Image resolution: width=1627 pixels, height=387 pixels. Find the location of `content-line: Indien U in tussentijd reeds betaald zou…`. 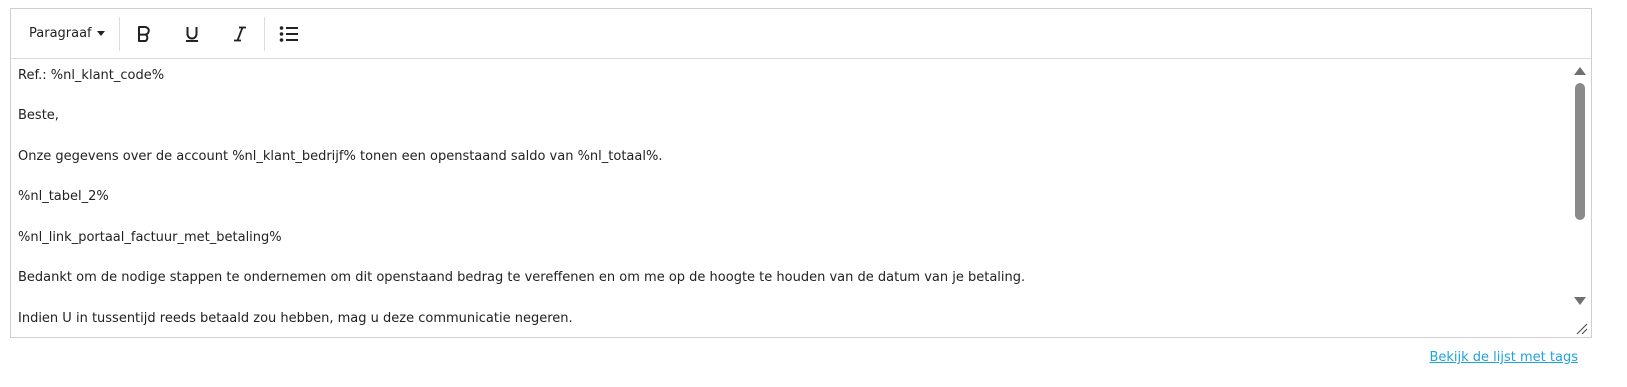

content-line: Indien U in tussentijd reeds betaald zou… is located at coordinates (295, 318).